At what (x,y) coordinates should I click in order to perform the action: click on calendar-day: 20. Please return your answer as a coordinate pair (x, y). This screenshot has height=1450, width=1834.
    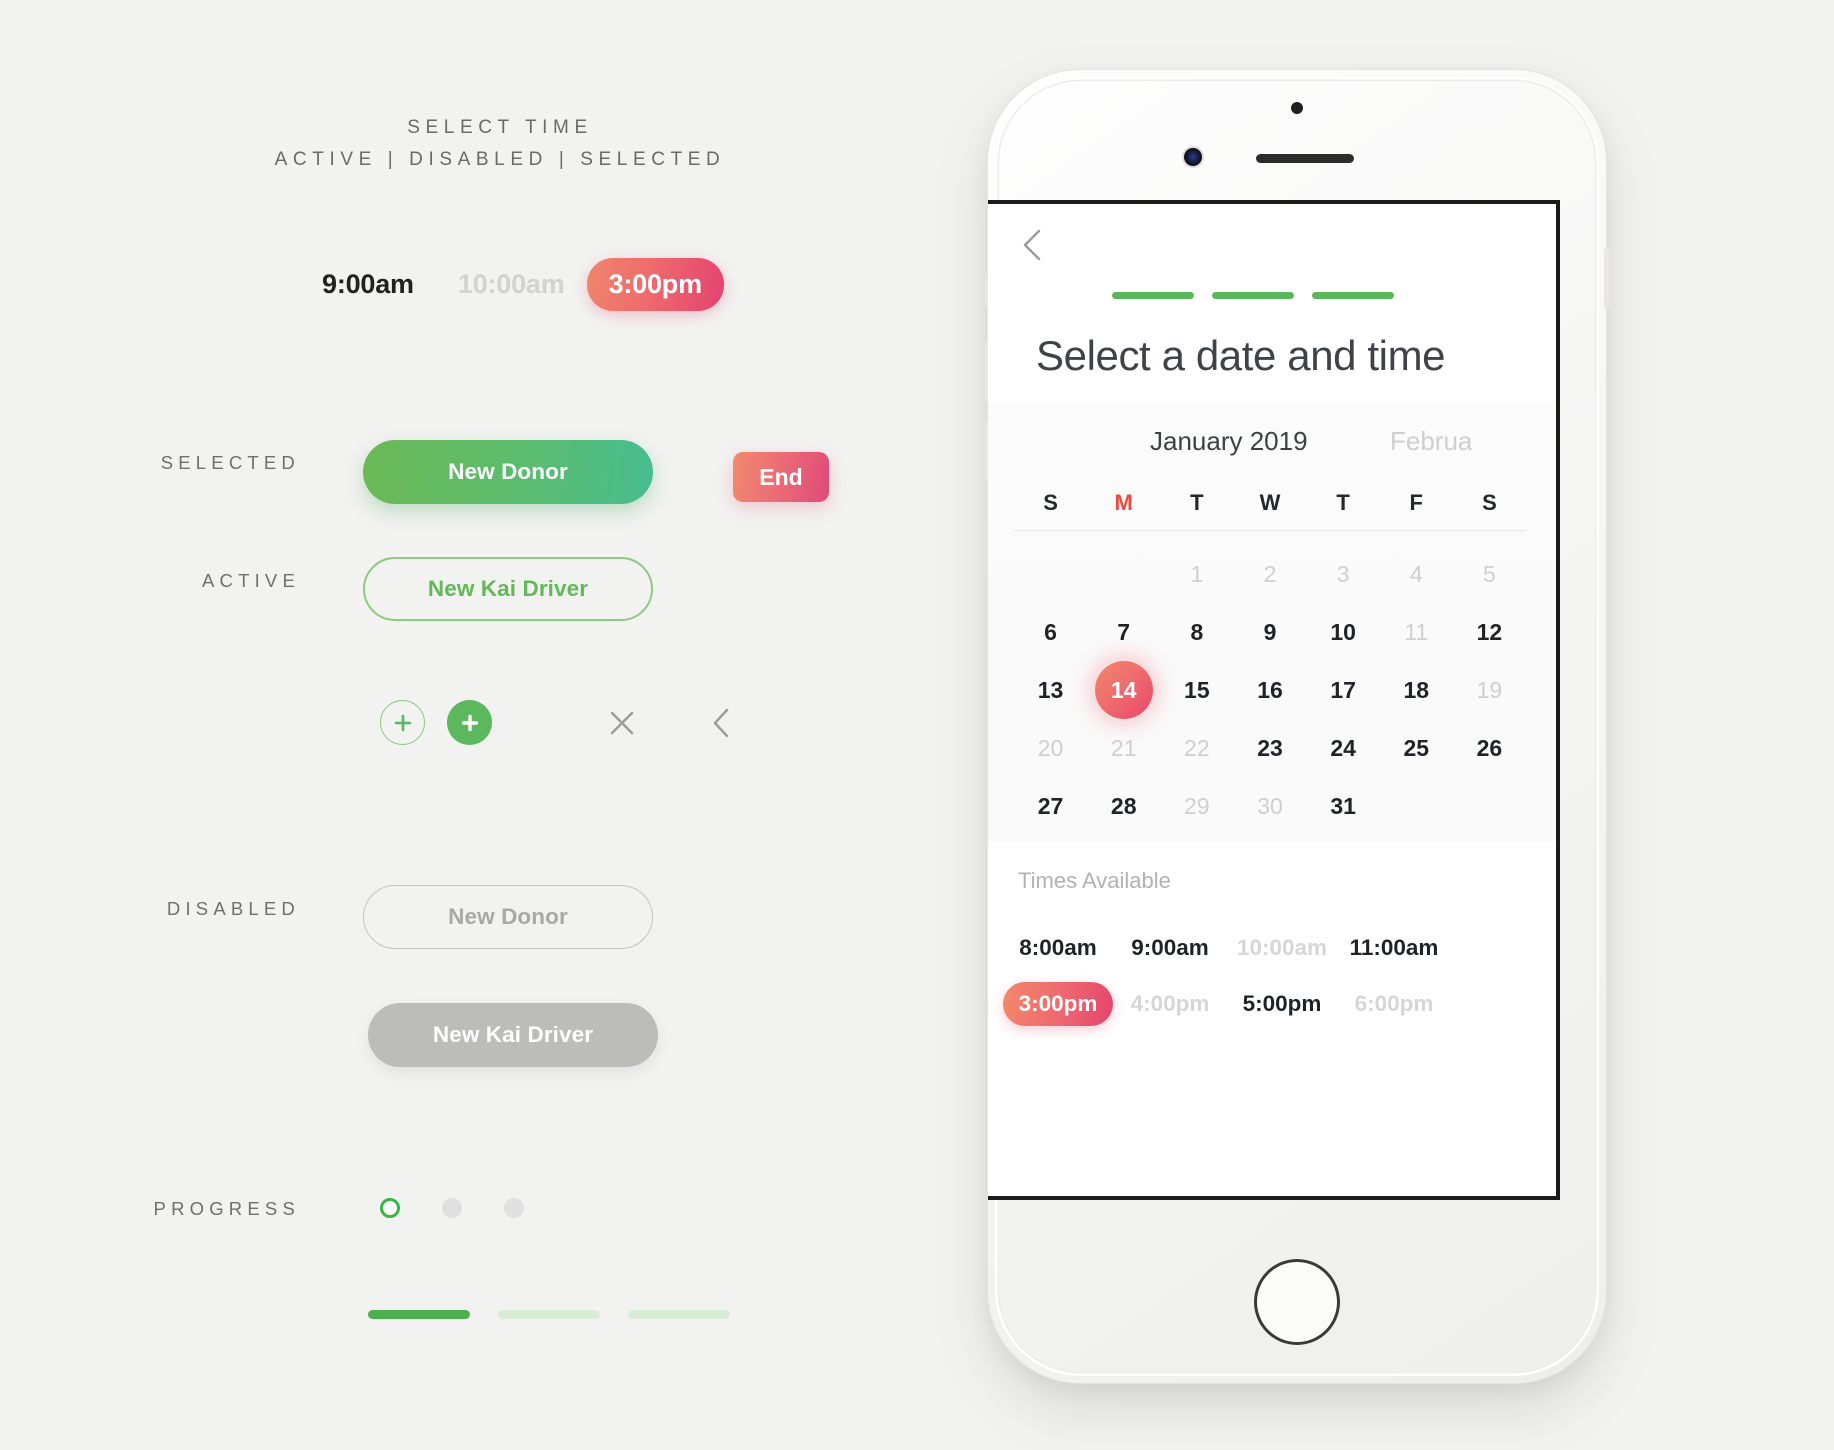
    Looking at the image, I should click on (1050, 747).